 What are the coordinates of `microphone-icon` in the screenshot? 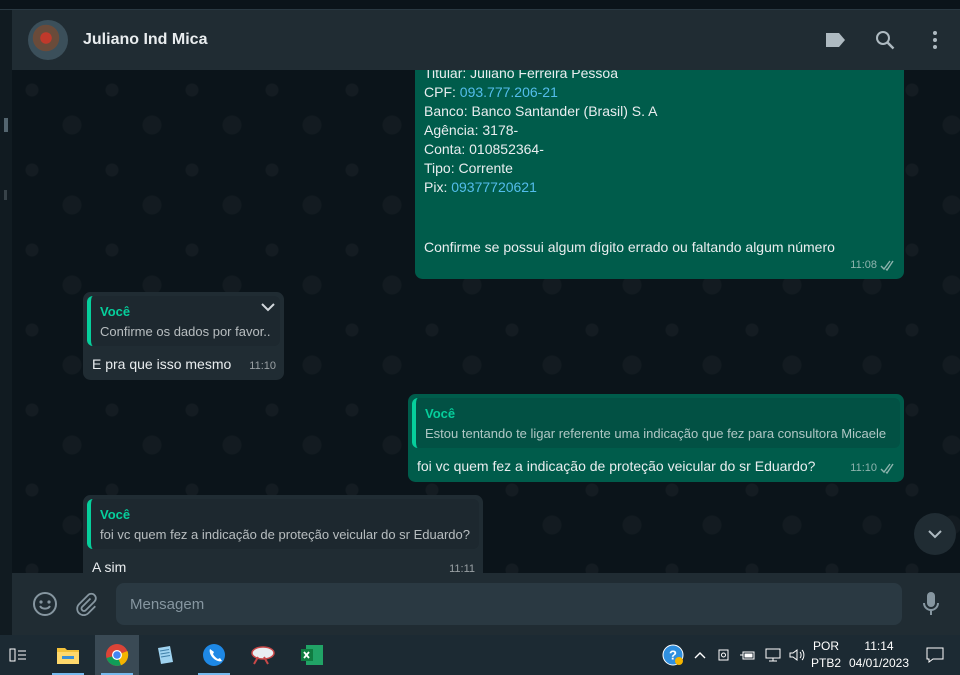 It's located at (931, 604).